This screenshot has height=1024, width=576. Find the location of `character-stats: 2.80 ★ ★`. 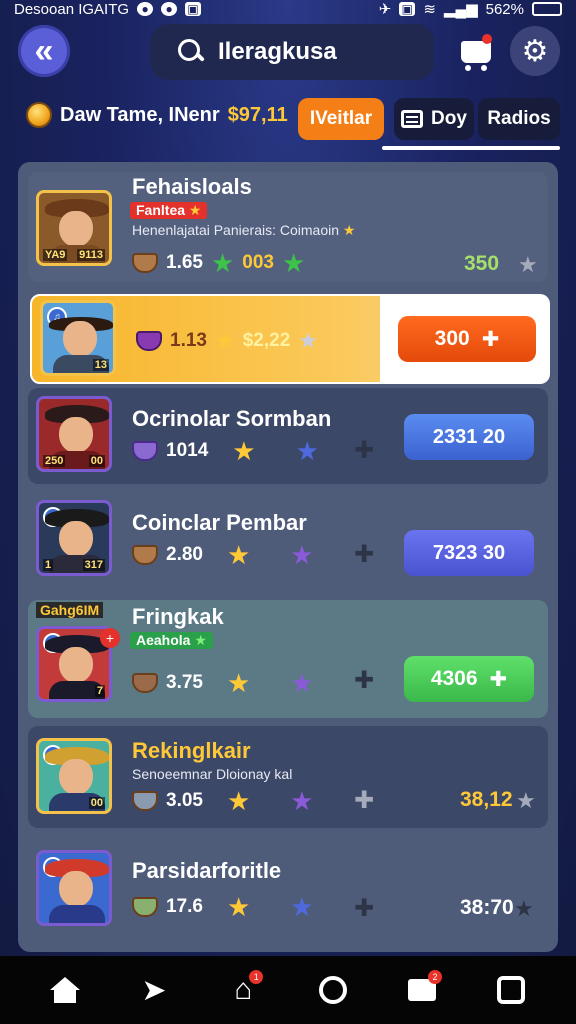

character-stats: 2.80 ★ ★ is located at coordinates (223, 555).